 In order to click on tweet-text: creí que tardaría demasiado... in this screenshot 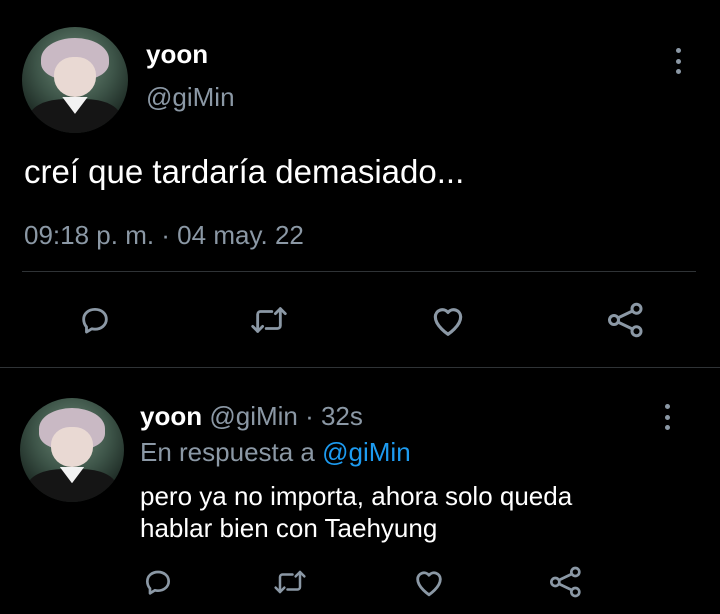, I will do `click(244, 171)`.